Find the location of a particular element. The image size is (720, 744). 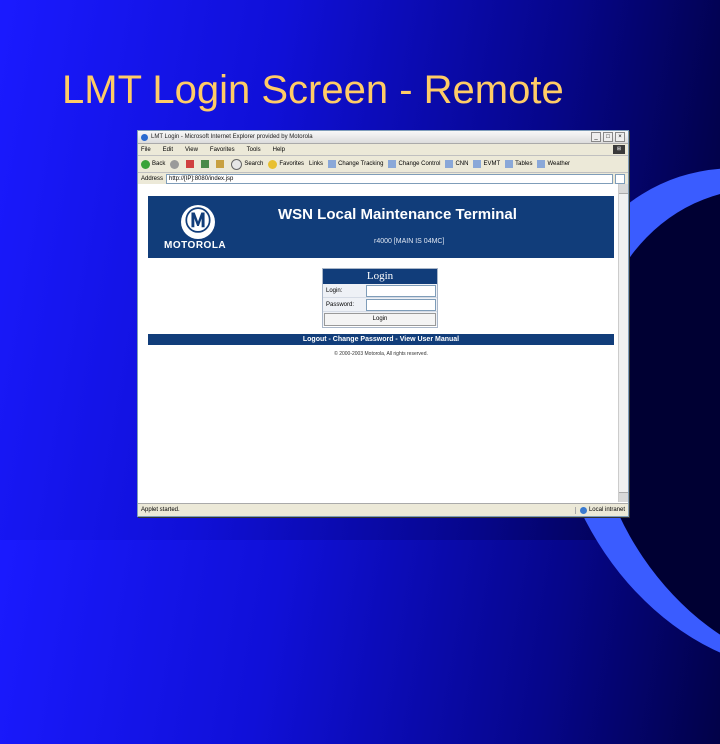

link-change-tracking: Change Tracking is located at coordinates (355, 164).